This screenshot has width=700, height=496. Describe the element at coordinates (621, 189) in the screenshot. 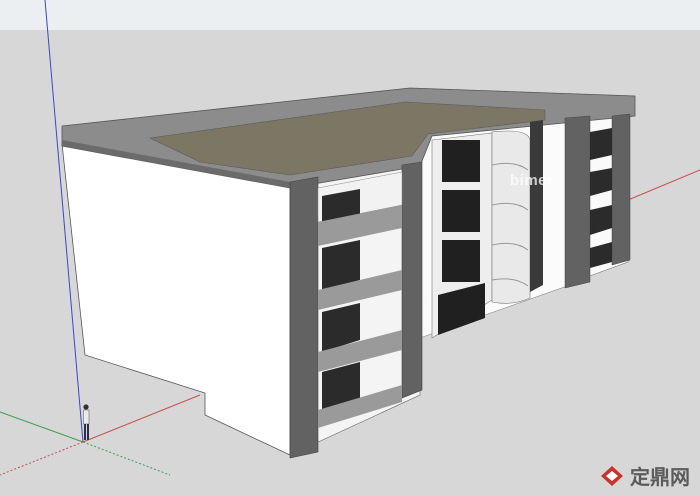

I see `right-frame-column-b` at that location.